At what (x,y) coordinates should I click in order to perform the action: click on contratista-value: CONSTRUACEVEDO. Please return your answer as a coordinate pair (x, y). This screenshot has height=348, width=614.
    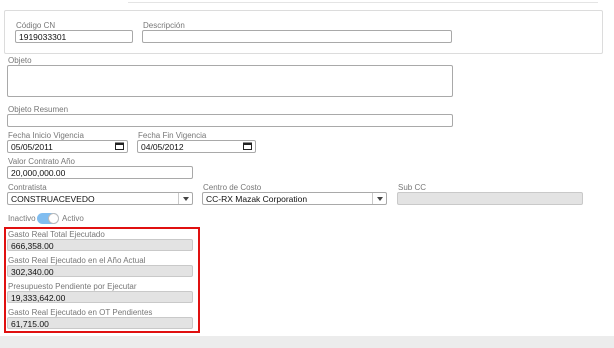
    Looking at the image, I should click on (53, 199).